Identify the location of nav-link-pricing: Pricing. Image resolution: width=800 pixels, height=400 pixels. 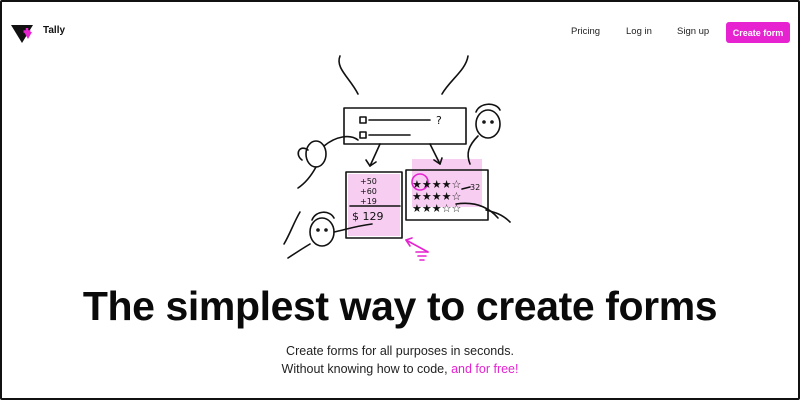
(585, 31).